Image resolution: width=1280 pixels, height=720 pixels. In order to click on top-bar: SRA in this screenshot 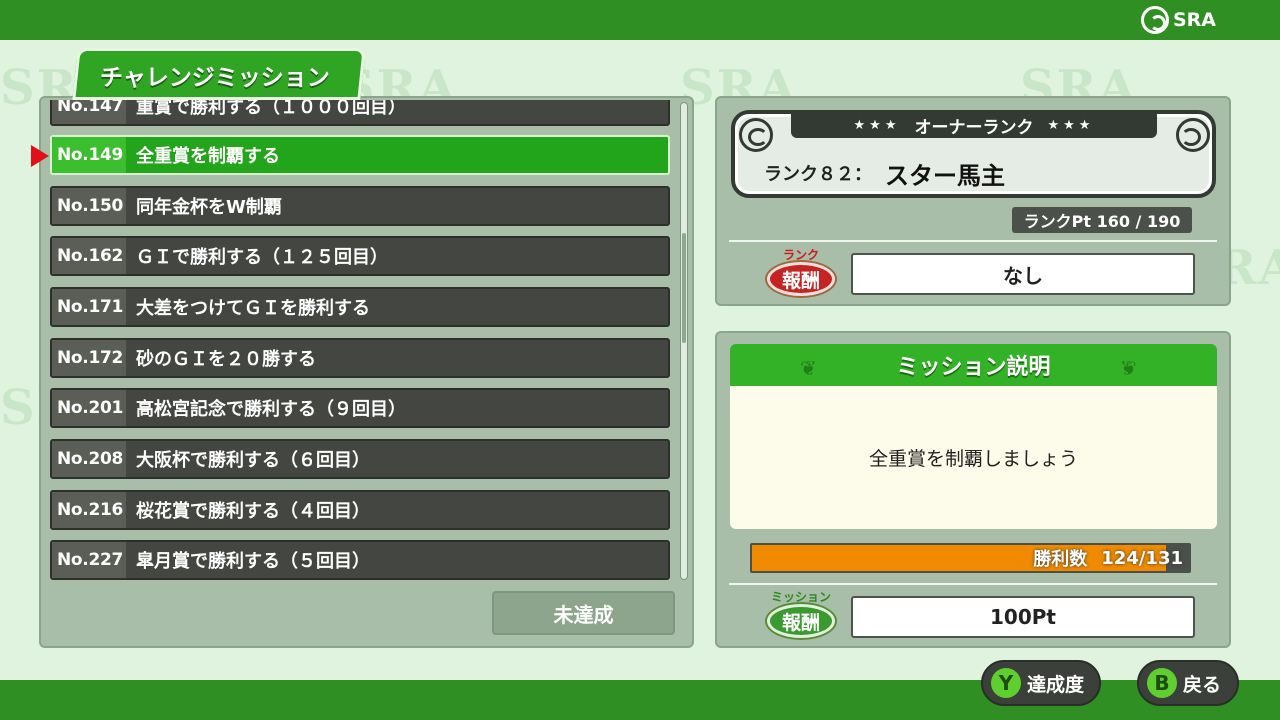, I will do `click(640, 20)`.